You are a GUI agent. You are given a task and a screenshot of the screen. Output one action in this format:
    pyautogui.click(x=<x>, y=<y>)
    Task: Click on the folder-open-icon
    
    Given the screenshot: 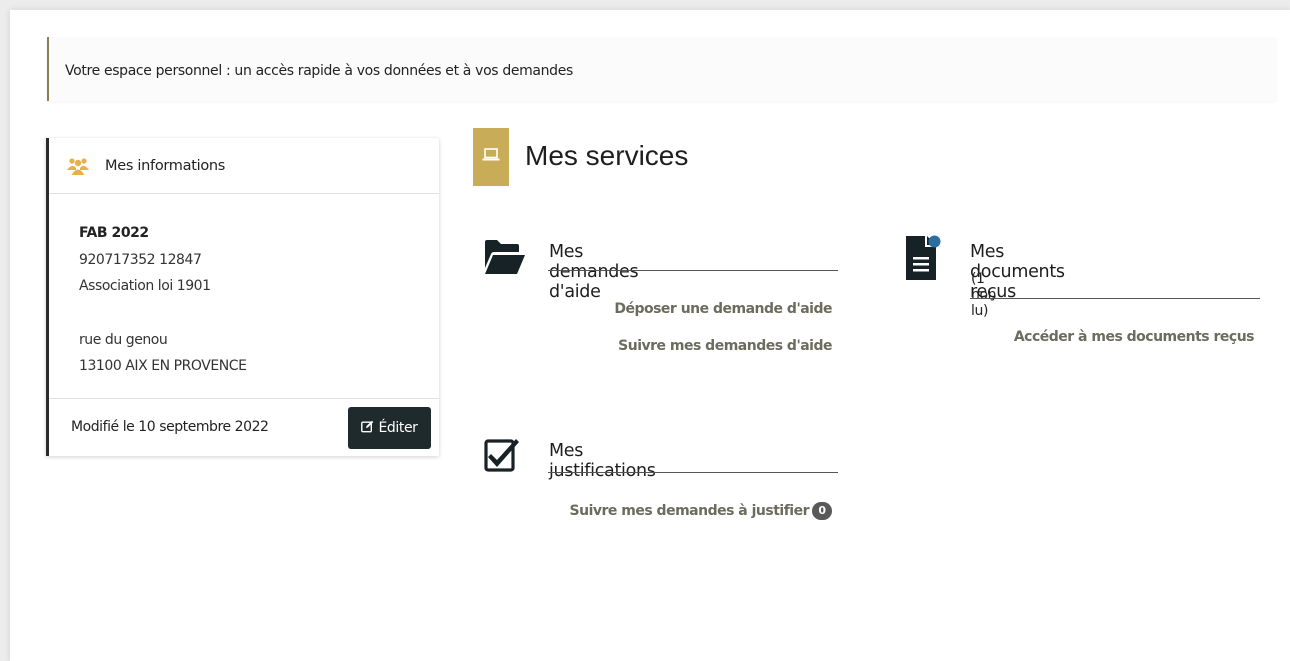 What is the action you would take?
    pyautogui.click(x=505, y=259)
    